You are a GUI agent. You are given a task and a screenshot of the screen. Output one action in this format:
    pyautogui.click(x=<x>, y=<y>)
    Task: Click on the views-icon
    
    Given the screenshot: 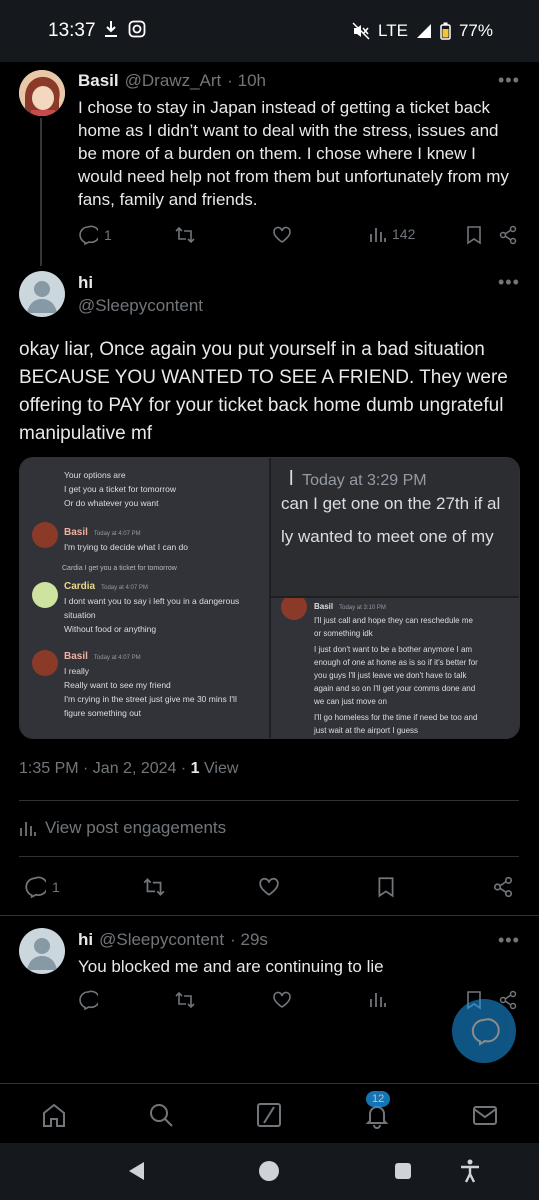 What is the action you would take?
    pyautogui.click(x=378, y=1000)
    